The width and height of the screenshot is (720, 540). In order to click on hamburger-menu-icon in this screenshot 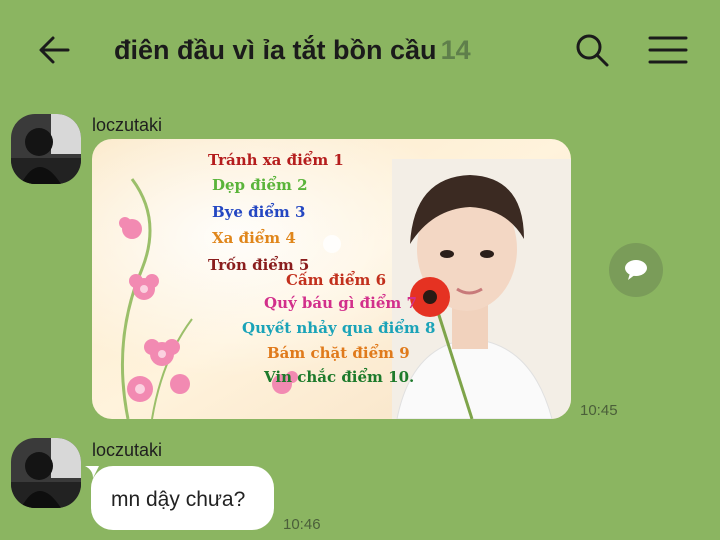, I will do `click(668, 50)`.